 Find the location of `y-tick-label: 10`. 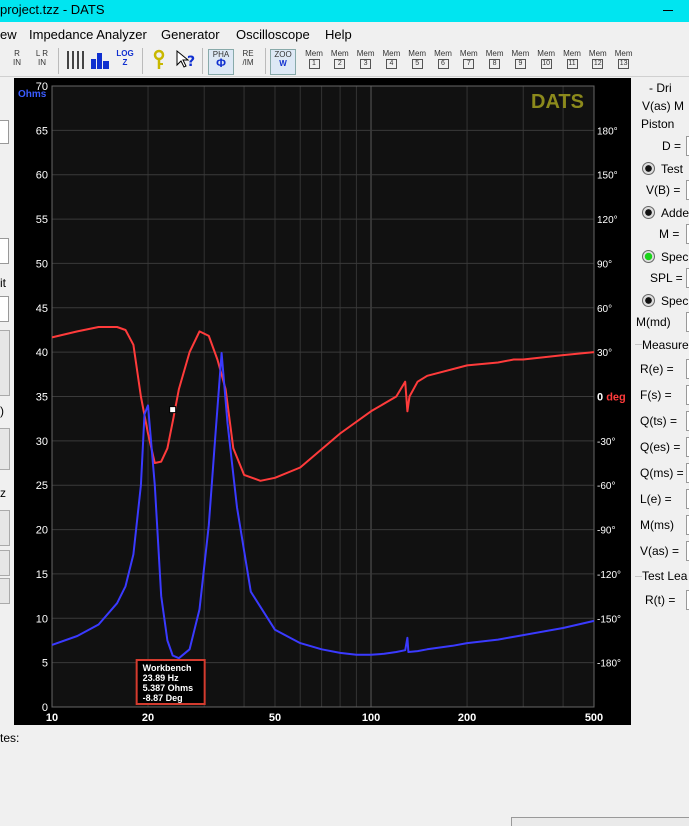

y-tick-label: 10 is located at coordinates (42, 619).